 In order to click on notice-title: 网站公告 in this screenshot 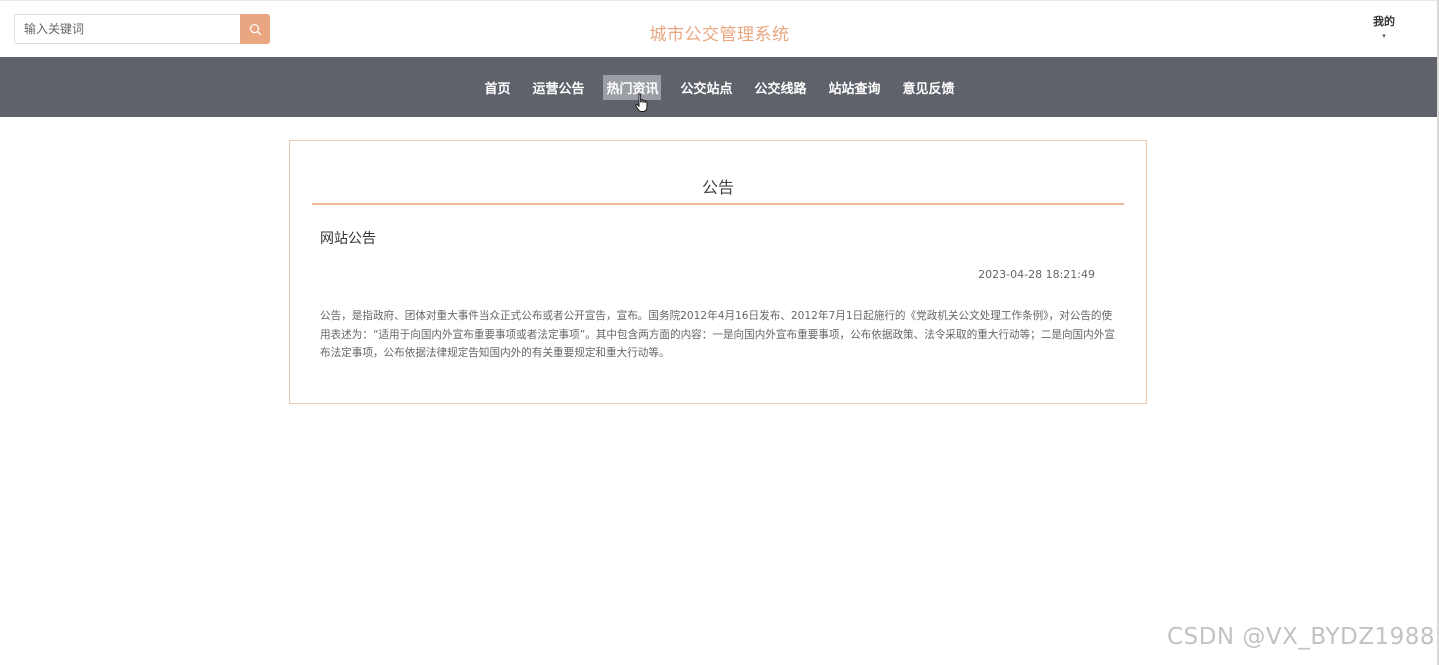, I will do `click(348, 239)`.